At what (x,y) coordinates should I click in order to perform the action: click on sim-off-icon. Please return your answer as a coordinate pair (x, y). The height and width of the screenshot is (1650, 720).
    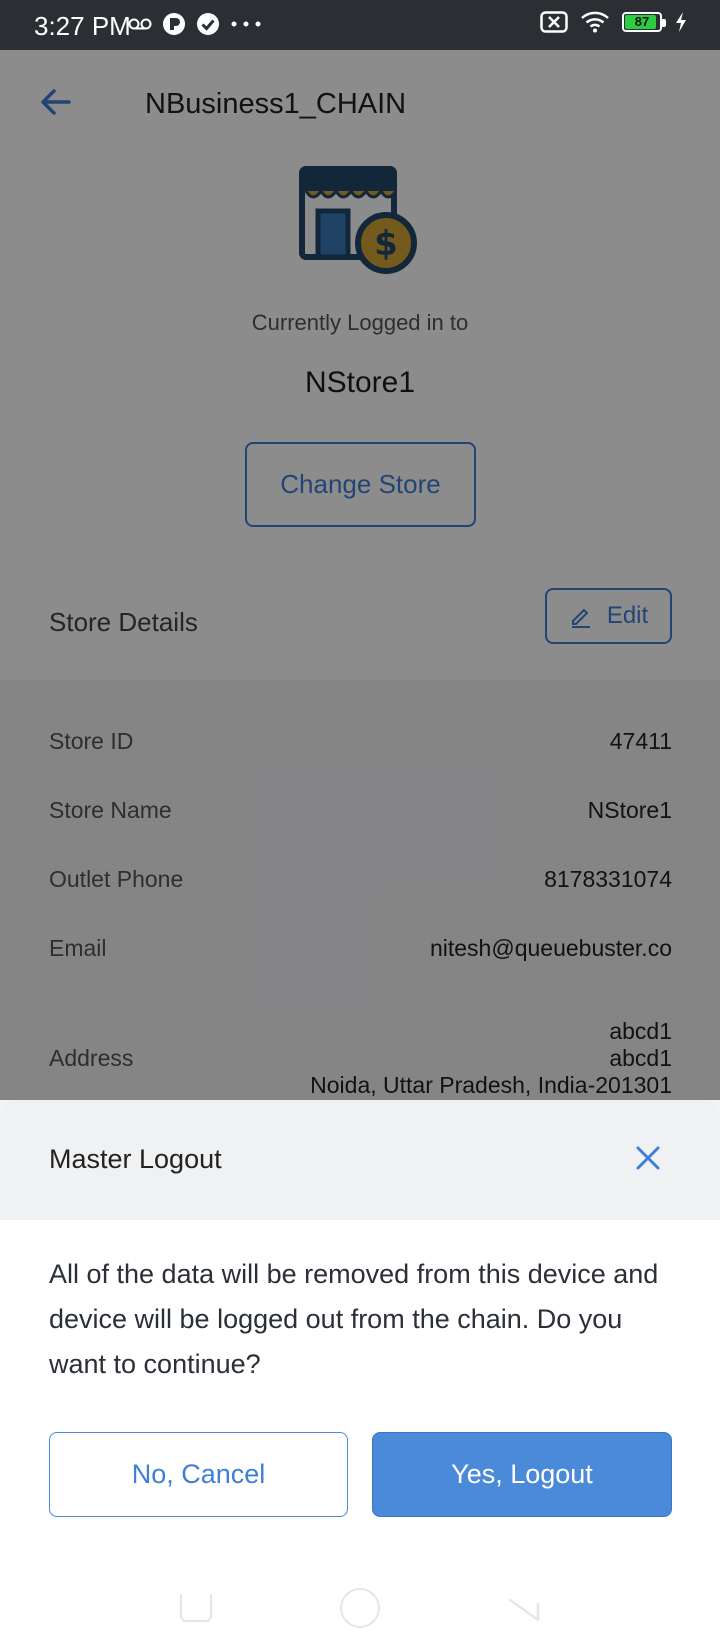
    Looking at the image, I should click on (554, 22).